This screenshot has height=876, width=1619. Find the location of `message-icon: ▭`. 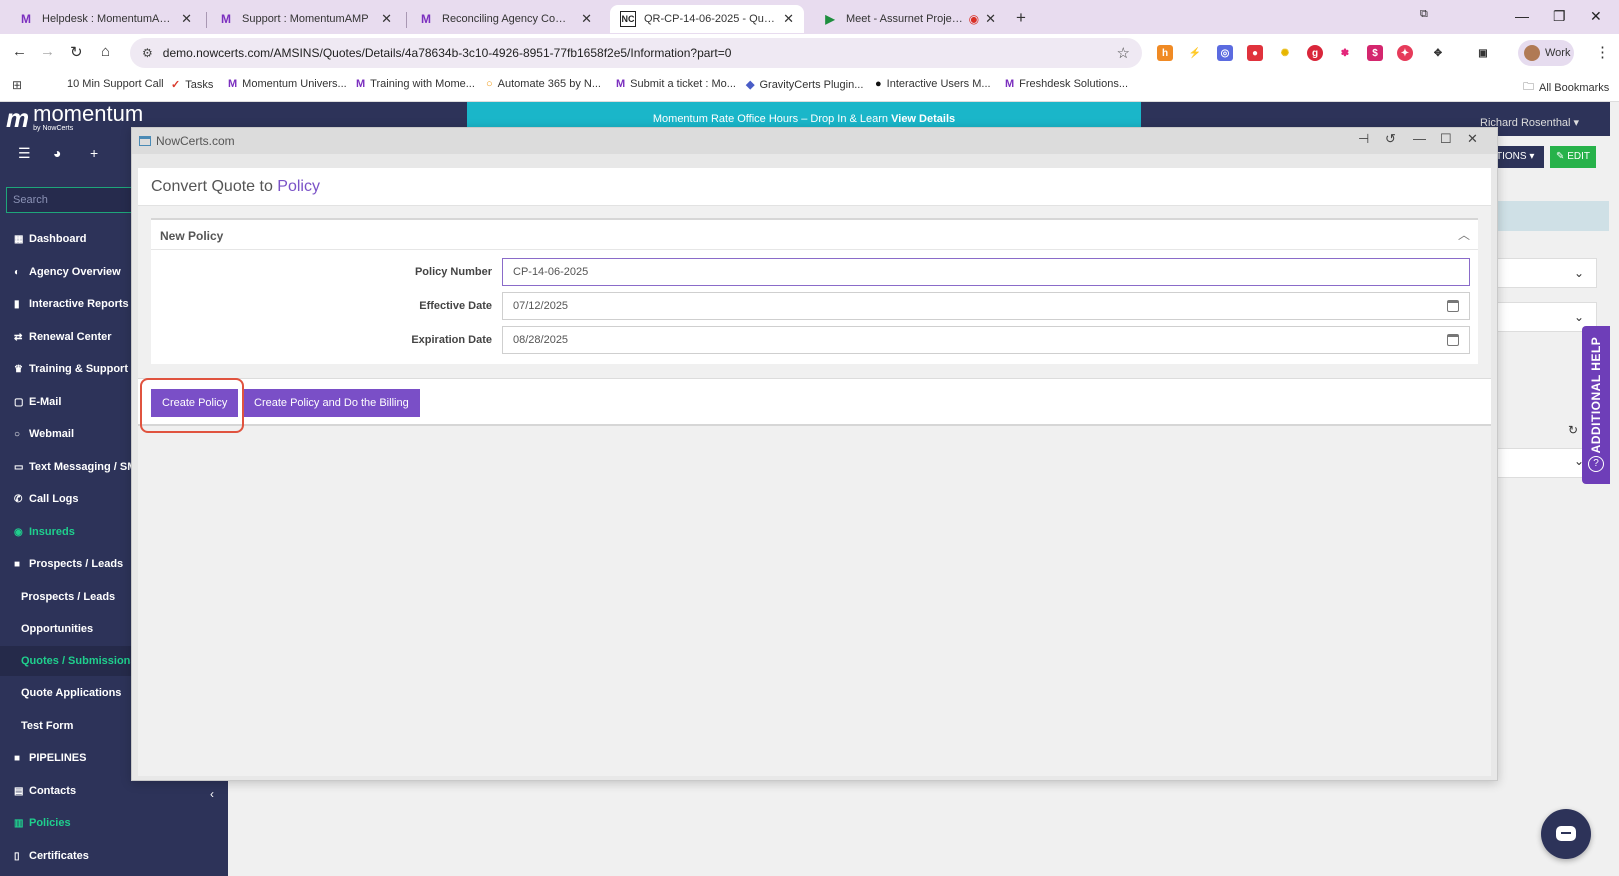

message-icon: ▭ is located at coordinates (19, 467).